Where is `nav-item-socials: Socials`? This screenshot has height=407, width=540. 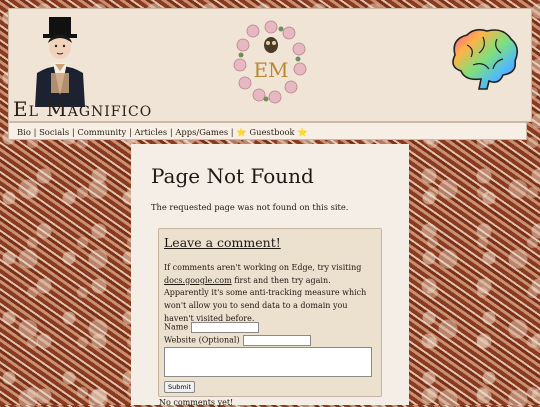 nav-item-socials: Socials is located at coordinates (54, 132).